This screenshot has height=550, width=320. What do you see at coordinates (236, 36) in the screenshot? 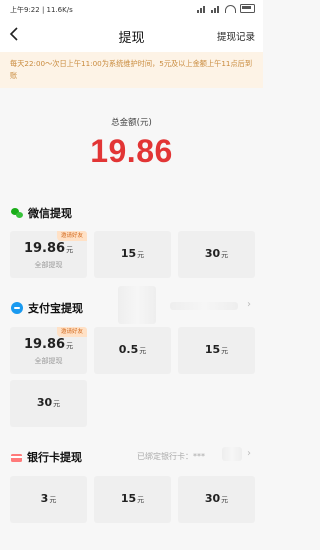
I see `withdraw-record-link: 提现记录` at bounding box center [236, 36].